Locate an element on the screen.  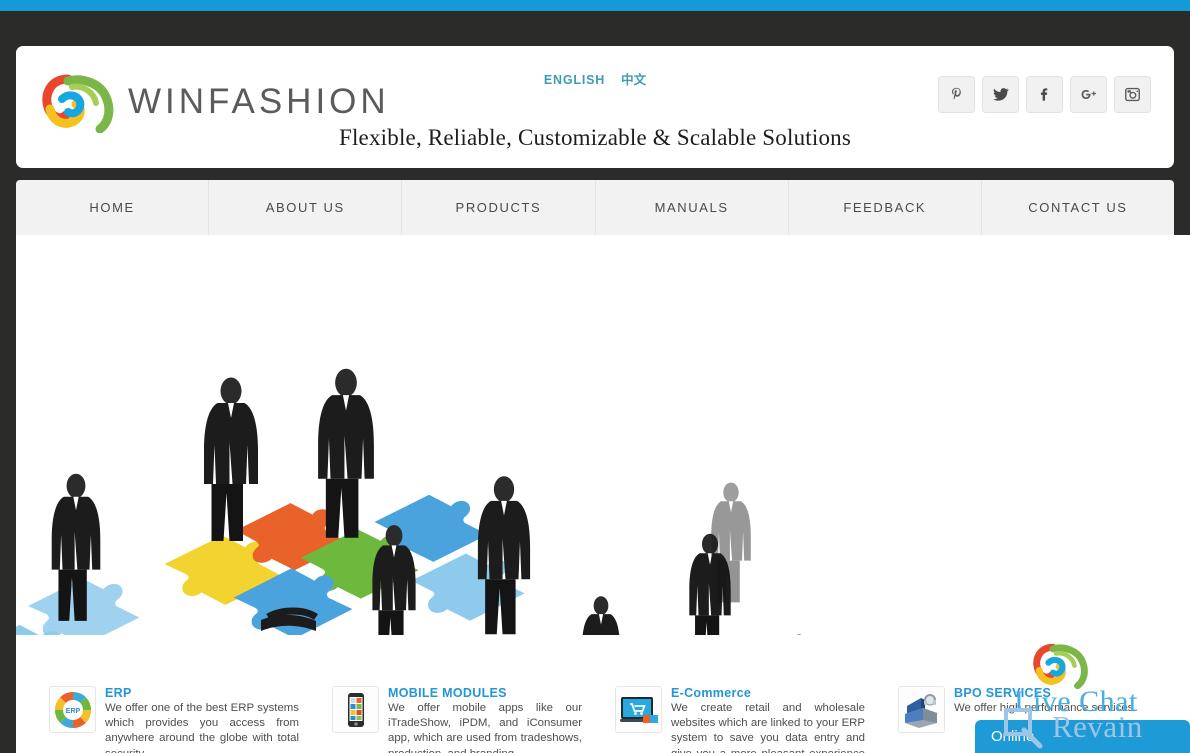
winfashion-swirl-logo-icon is located at coordinates (1063, 665).